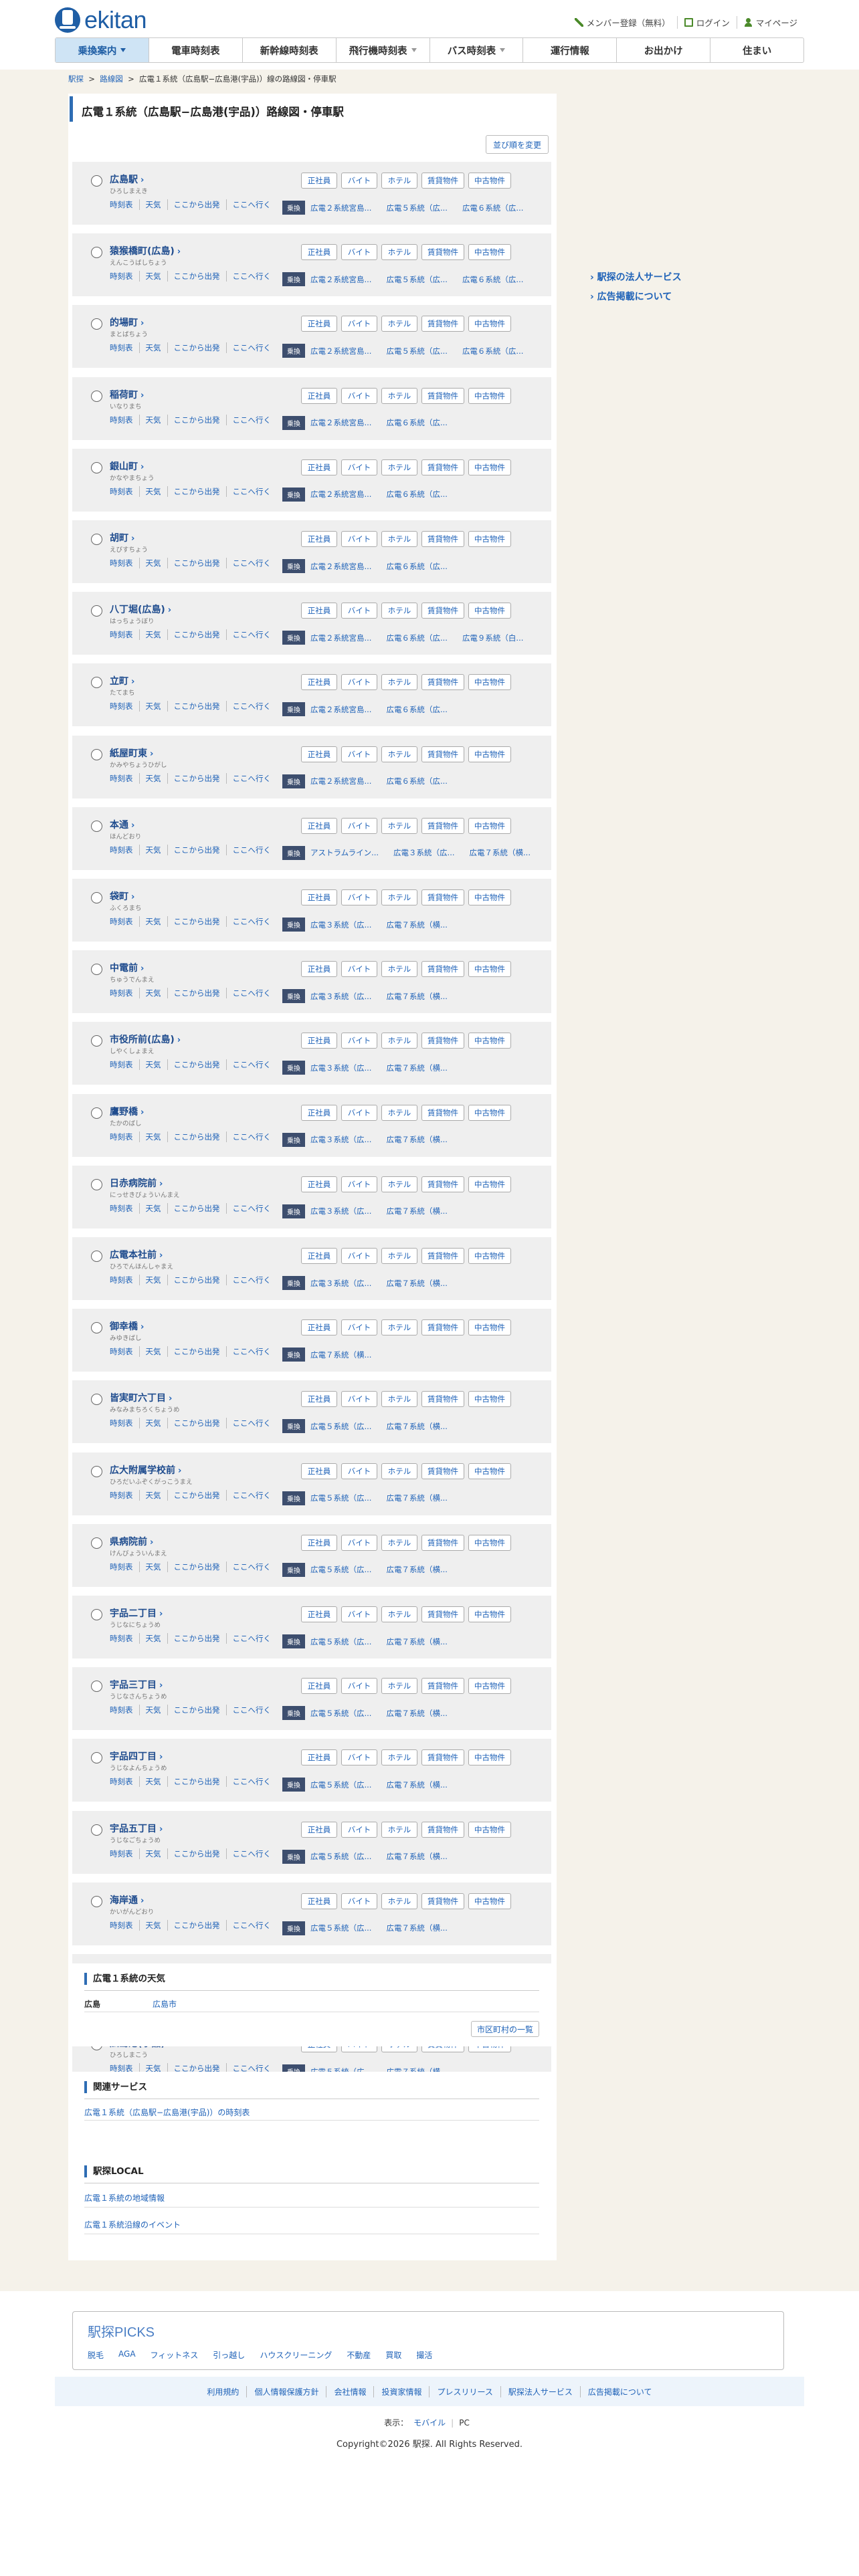  Describe the element at coordinates (569, 50) in the screenshot. I see `nav-item: 運行情報` at that location.